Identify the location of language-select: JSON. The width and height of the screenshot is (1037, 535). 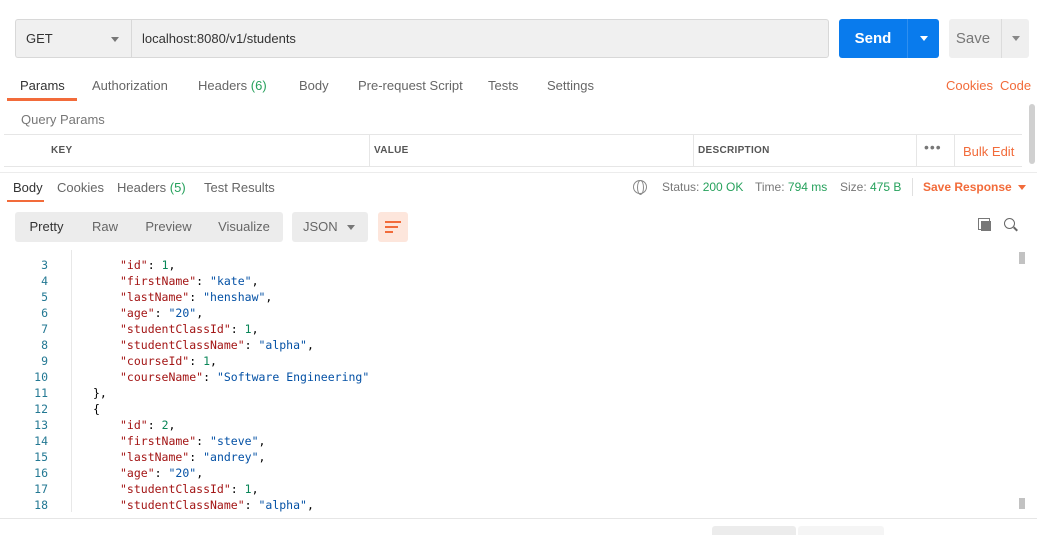
(330, 227).